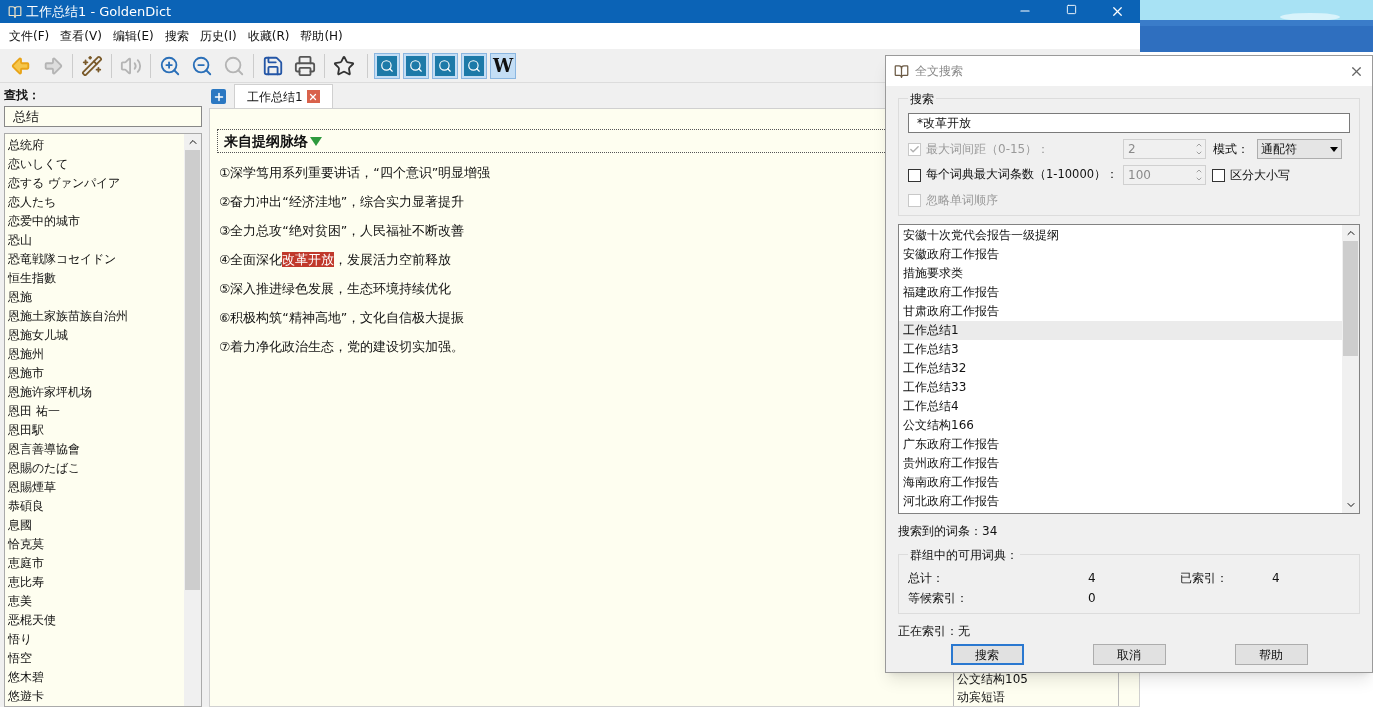 The width and height of the screenshot is (1373, 707). What do you see at coordinates (96, 544) in the screenshot?
I see `word-list-item: 恰克莫` at bounding box center [96, 544].